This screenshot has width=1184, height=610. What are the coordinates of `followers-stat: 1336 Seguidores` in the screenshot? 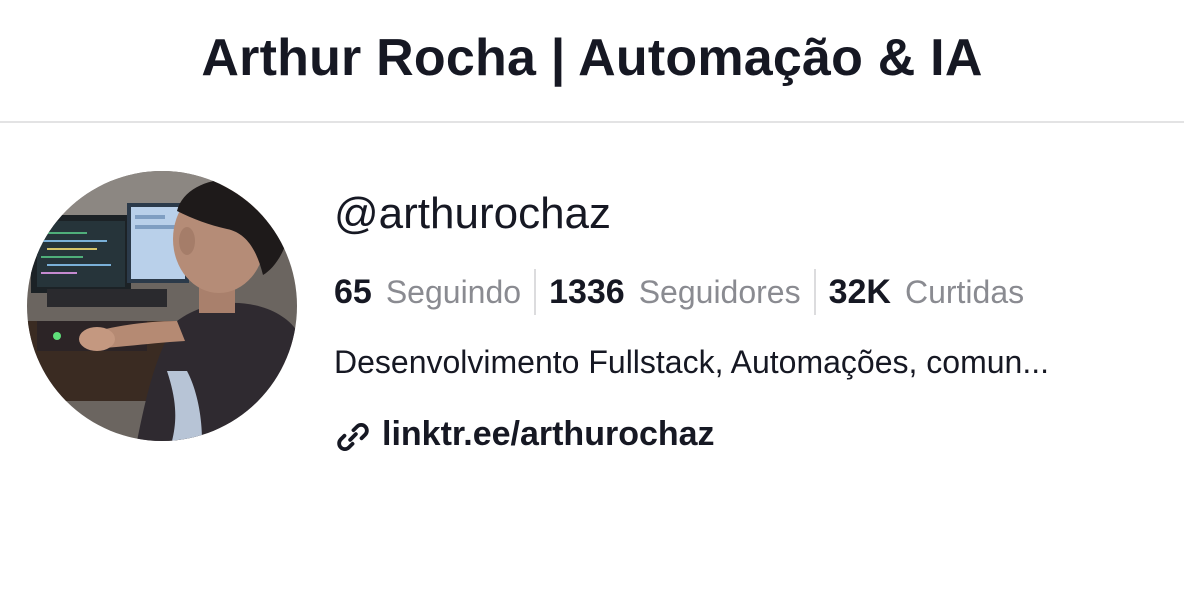 It's located at (675, 292).